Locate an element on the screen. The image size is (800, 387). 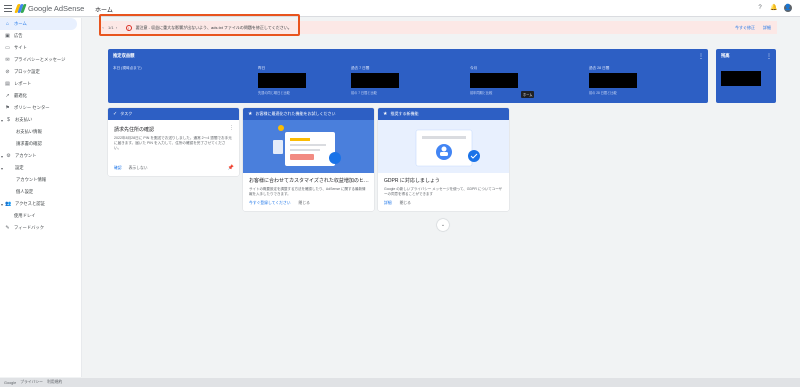
balance-menu-icon: ⋮ is located at coordinates (769, 56).